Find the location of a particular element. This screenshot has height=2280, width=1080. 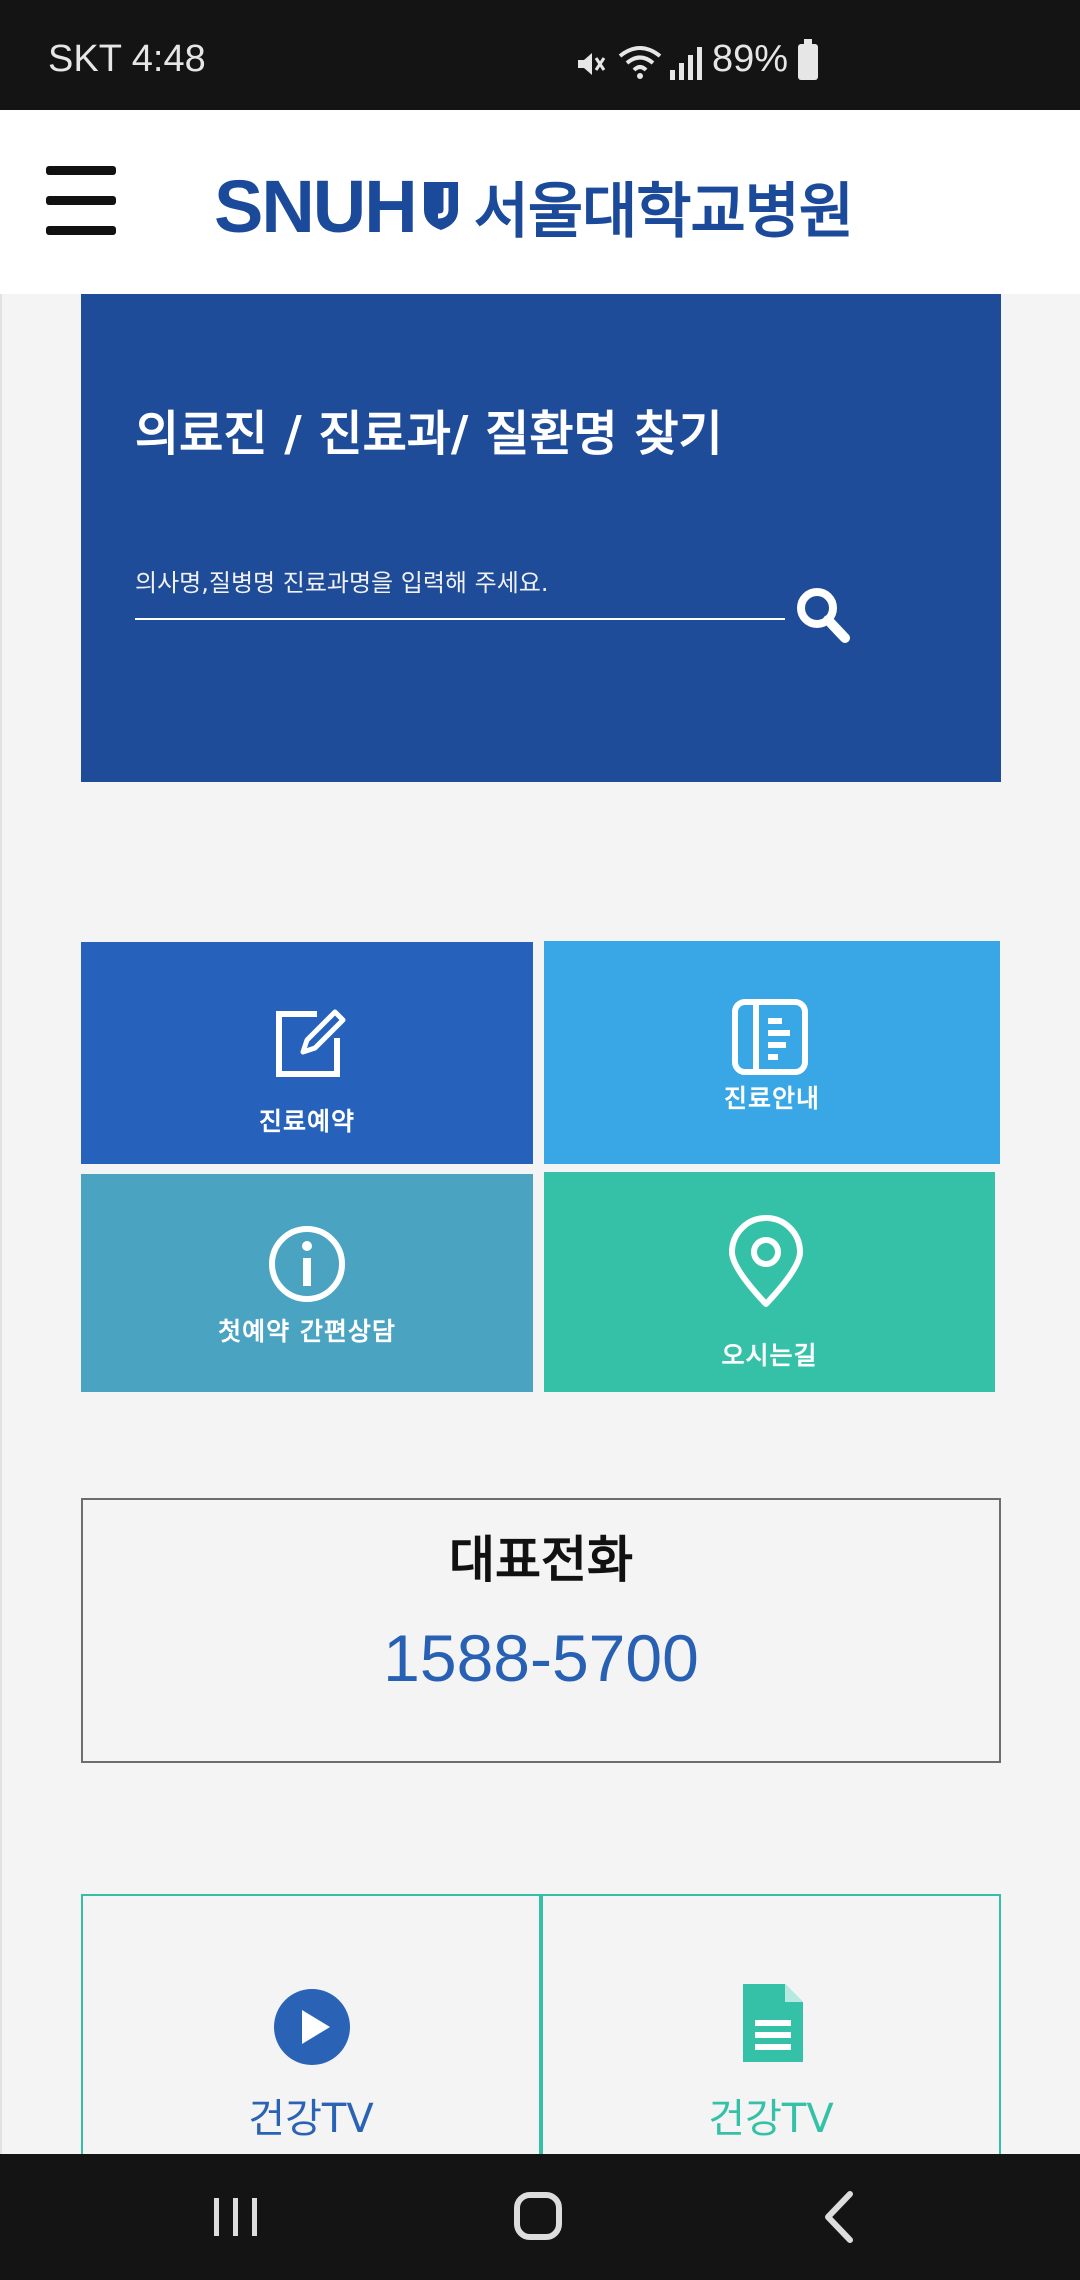

system-nav-bar is located at coordinates (540, 2217).